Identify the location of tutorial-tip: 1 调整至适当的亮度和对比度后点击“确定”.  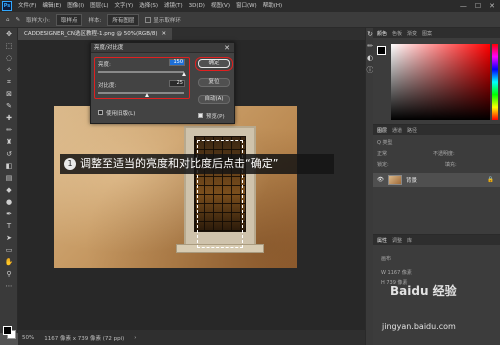
(197, 164).